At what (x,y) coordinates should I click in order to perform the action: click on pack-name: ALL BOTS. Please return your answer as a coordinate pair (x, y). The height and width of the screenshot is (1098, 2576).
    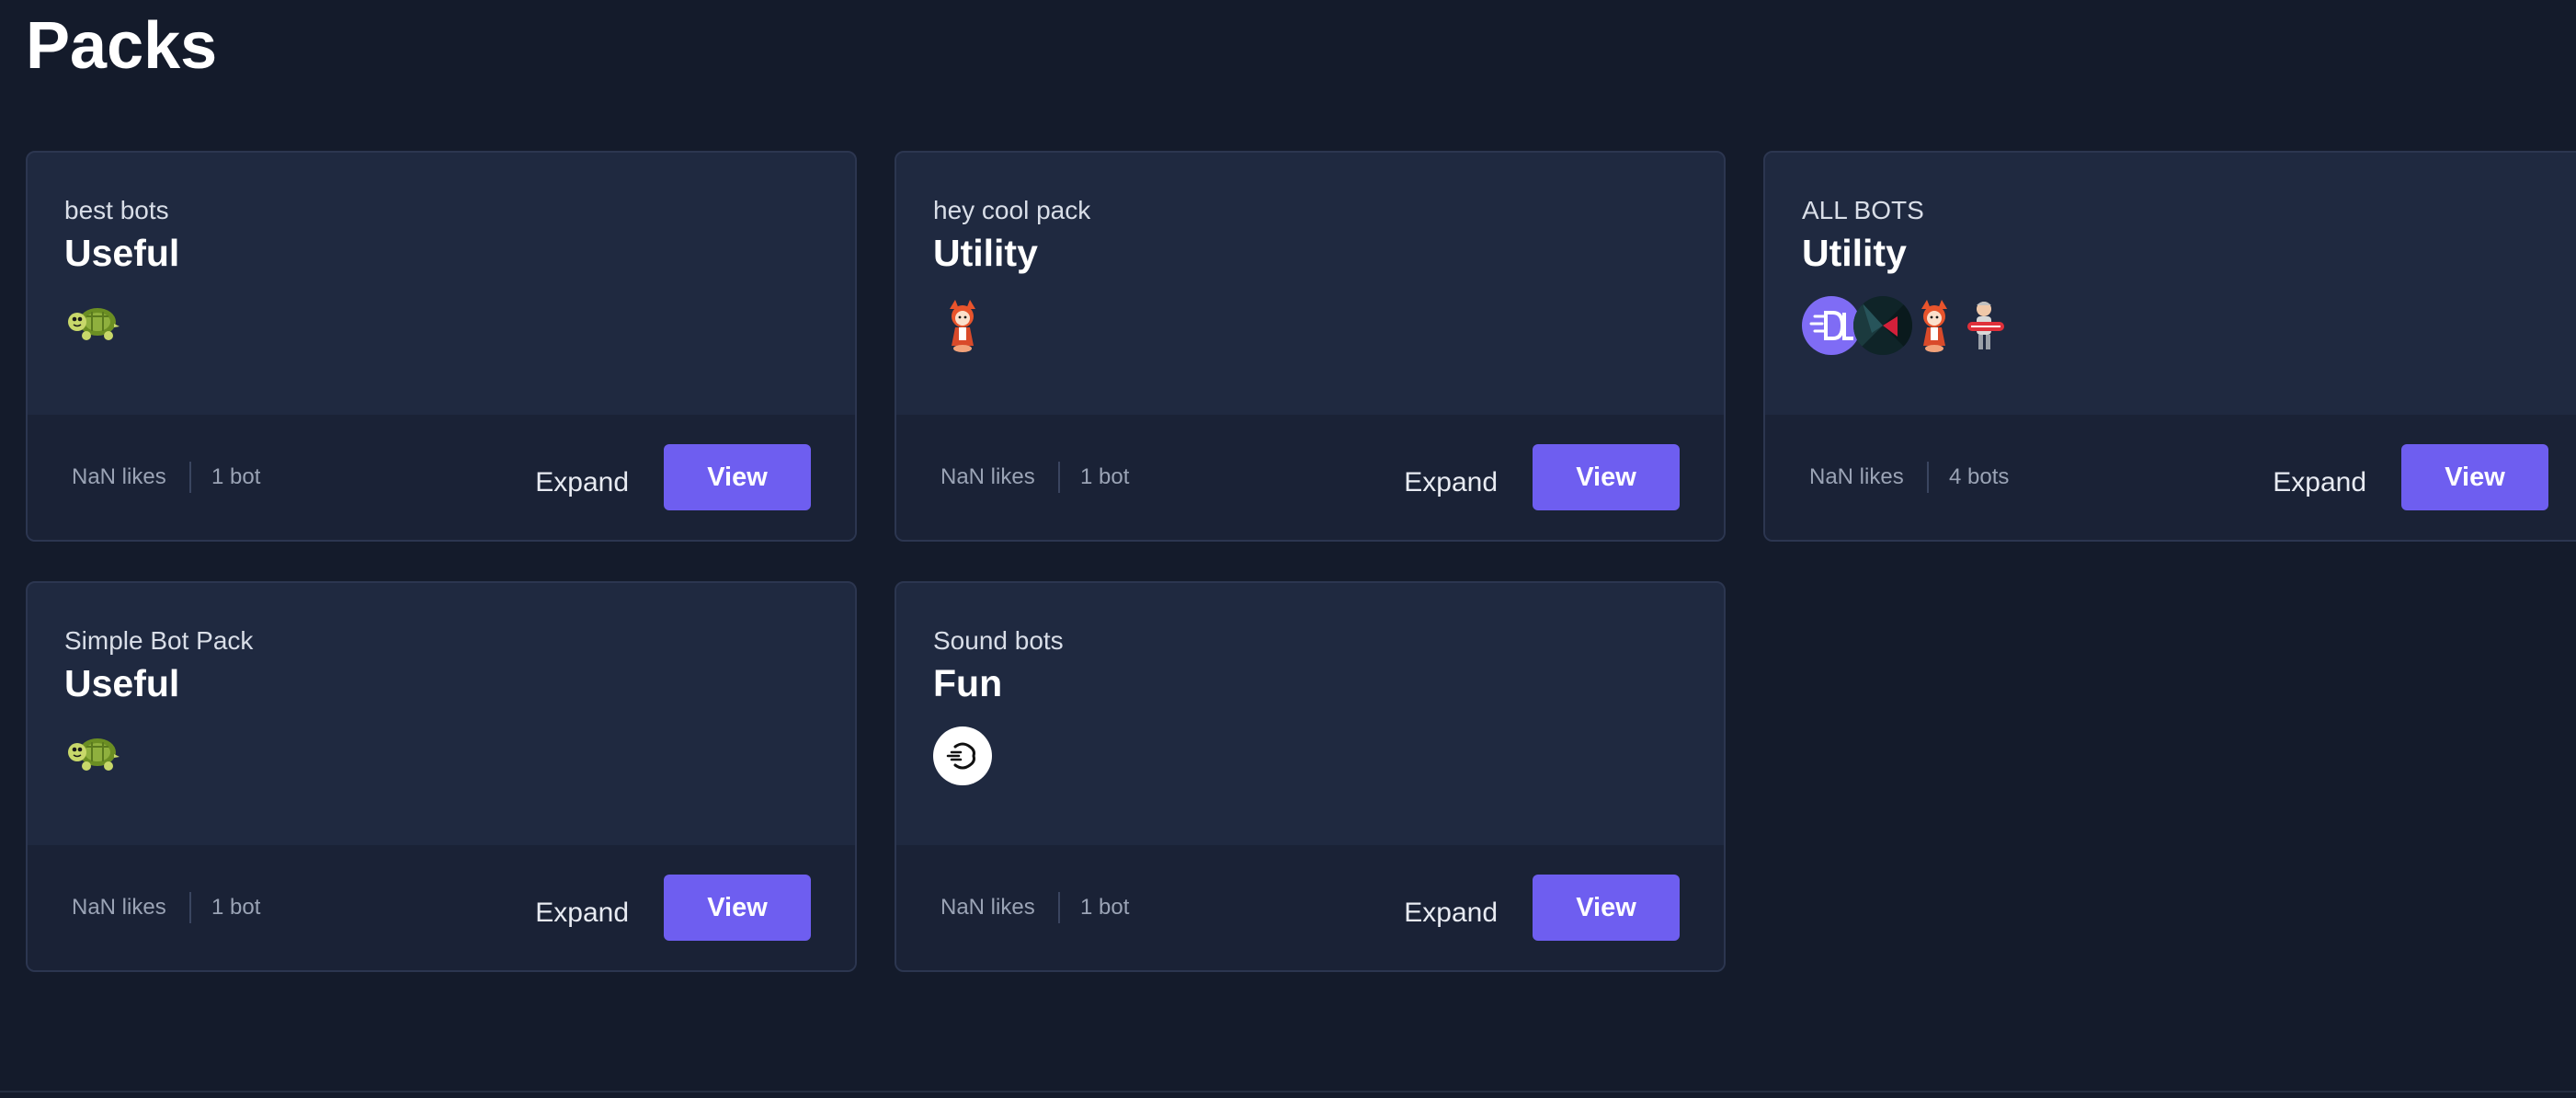
    Looking at the image, I should click on (1863, 210).